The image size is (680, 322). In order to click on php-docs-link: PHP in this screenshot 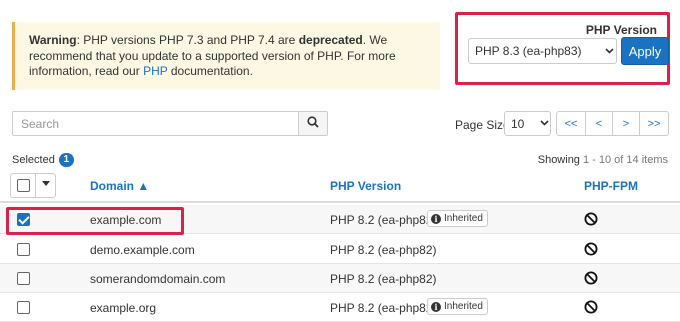, I will do `click(155, 71)`.